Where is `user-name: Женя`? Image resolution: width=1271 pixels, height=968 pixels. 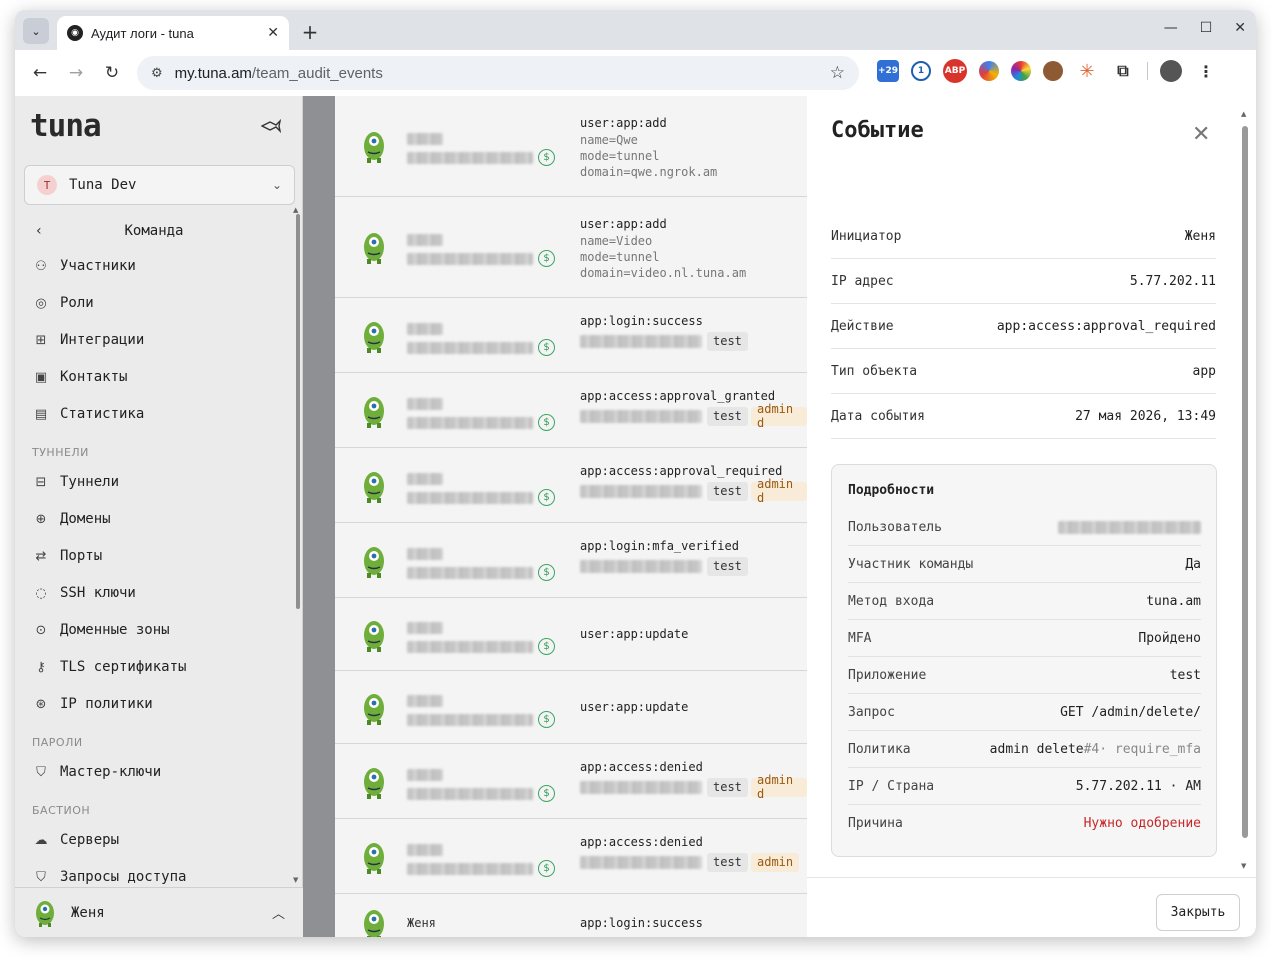 user-name: Женя is located at coordinates (88, 912).